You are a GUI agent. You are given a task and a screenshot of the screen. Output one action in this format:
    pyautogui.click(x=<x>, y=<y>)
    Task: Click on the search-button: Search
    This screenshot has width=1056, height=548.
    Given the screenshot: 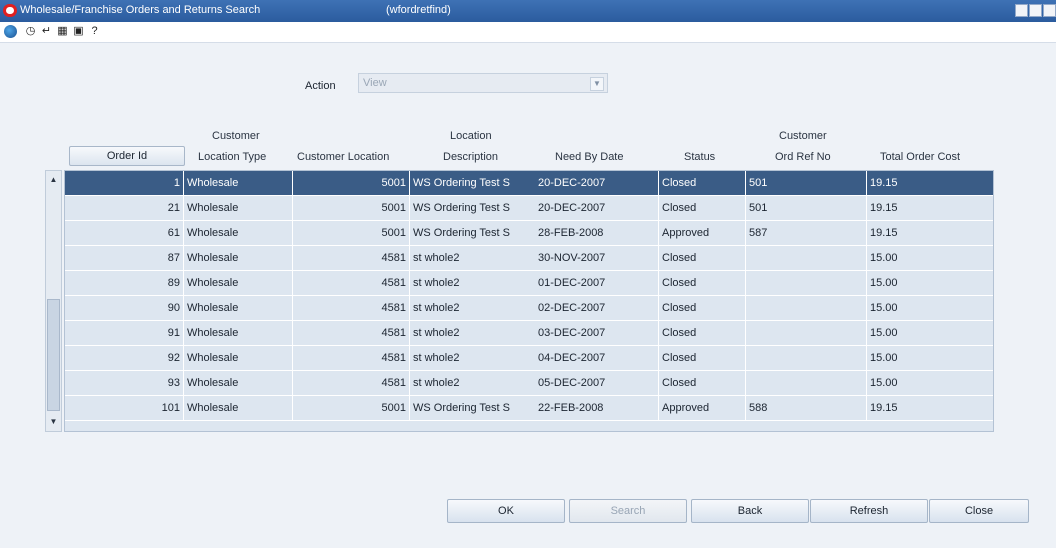 What is the action you would take?
    pyautogui.click(x=628, y=511)
    